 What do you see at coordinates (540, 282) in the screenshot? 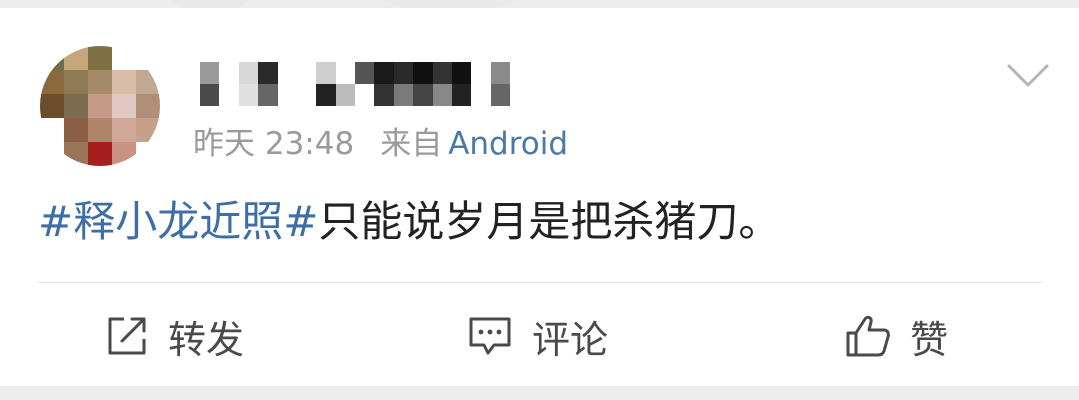
I see `divider` at bounding box center [540, 282].